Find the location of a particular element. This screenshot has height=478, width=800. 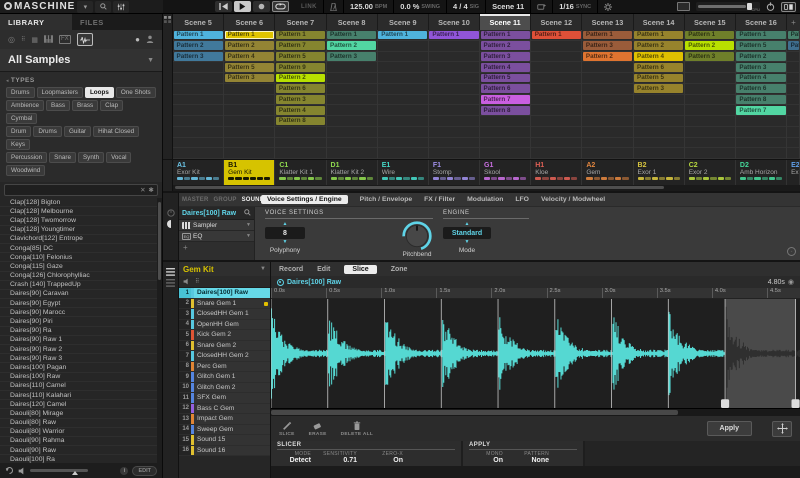

pattern-cell: Pattern 2 is located at coordinates (658, 46).